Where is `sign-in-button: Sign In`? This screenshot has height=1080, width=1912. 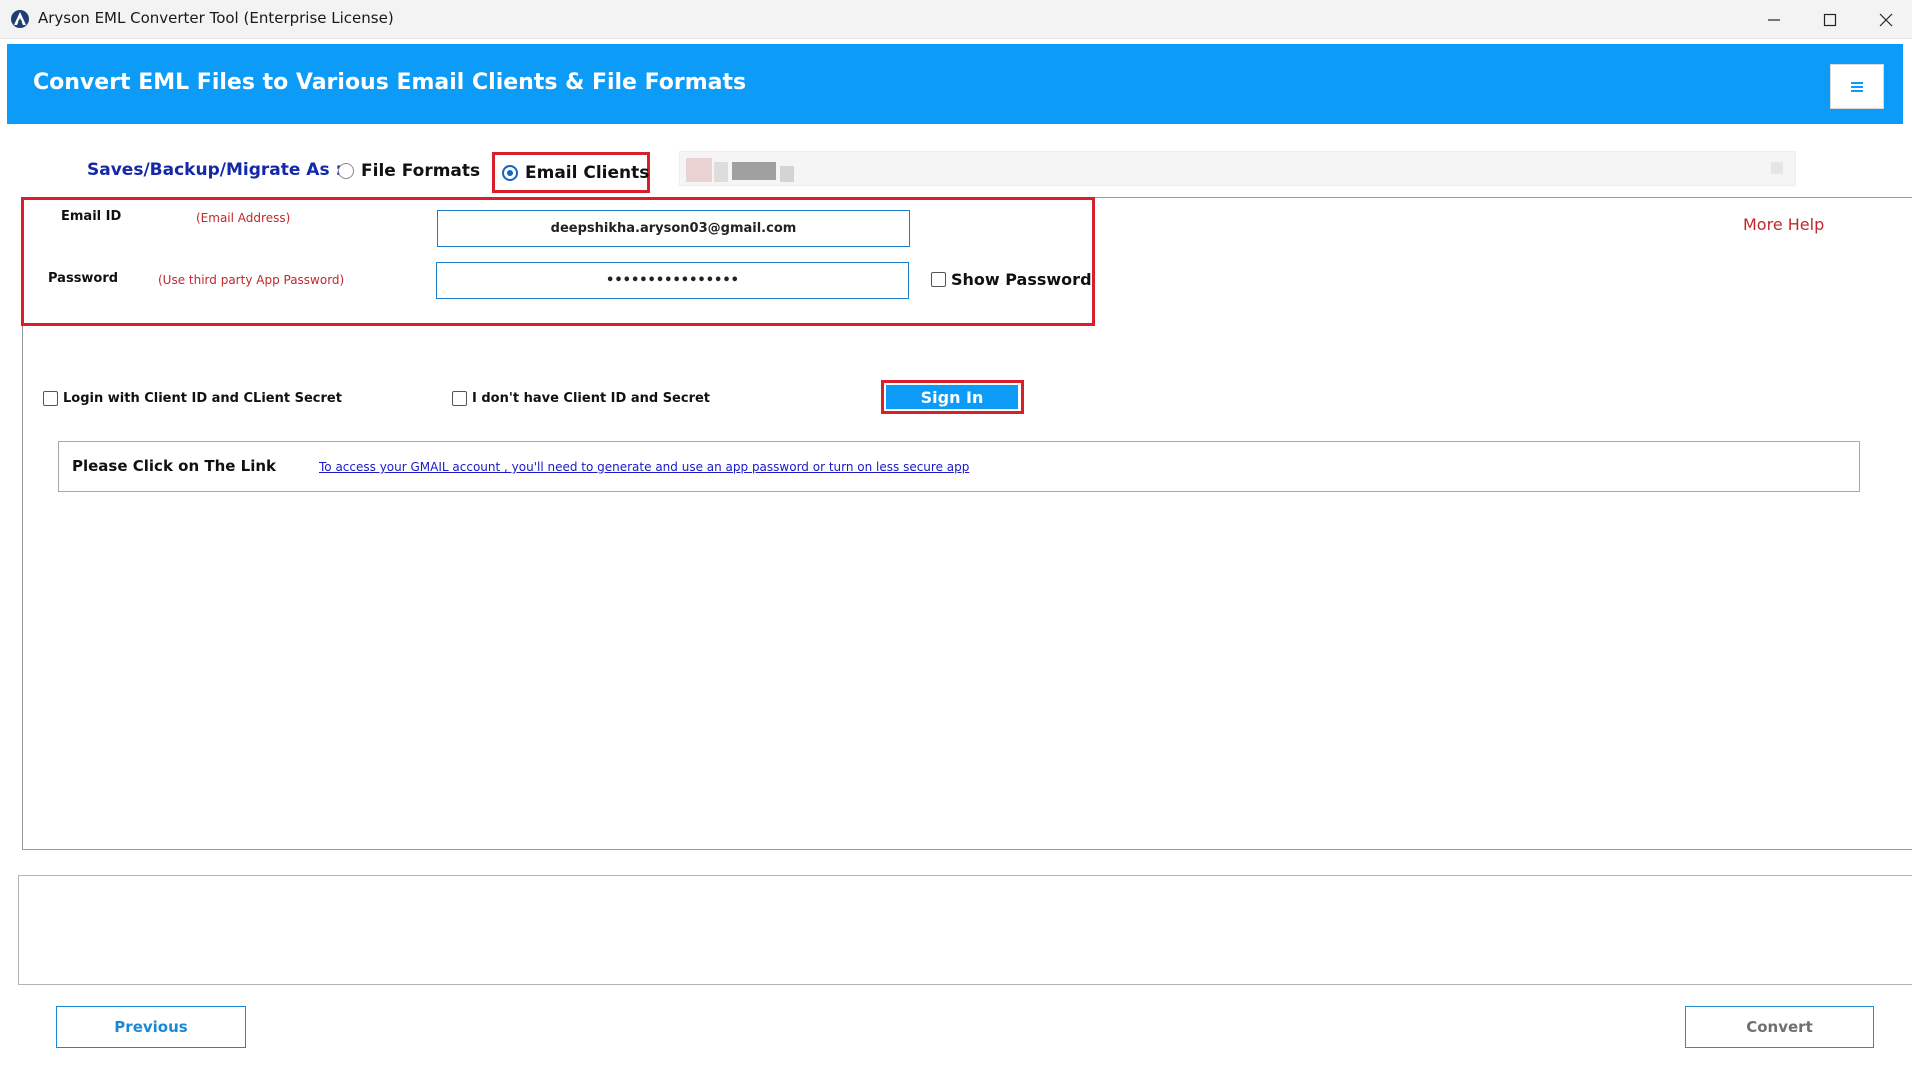 sign-in-button: Sign In is located at coordinates (952, 397).